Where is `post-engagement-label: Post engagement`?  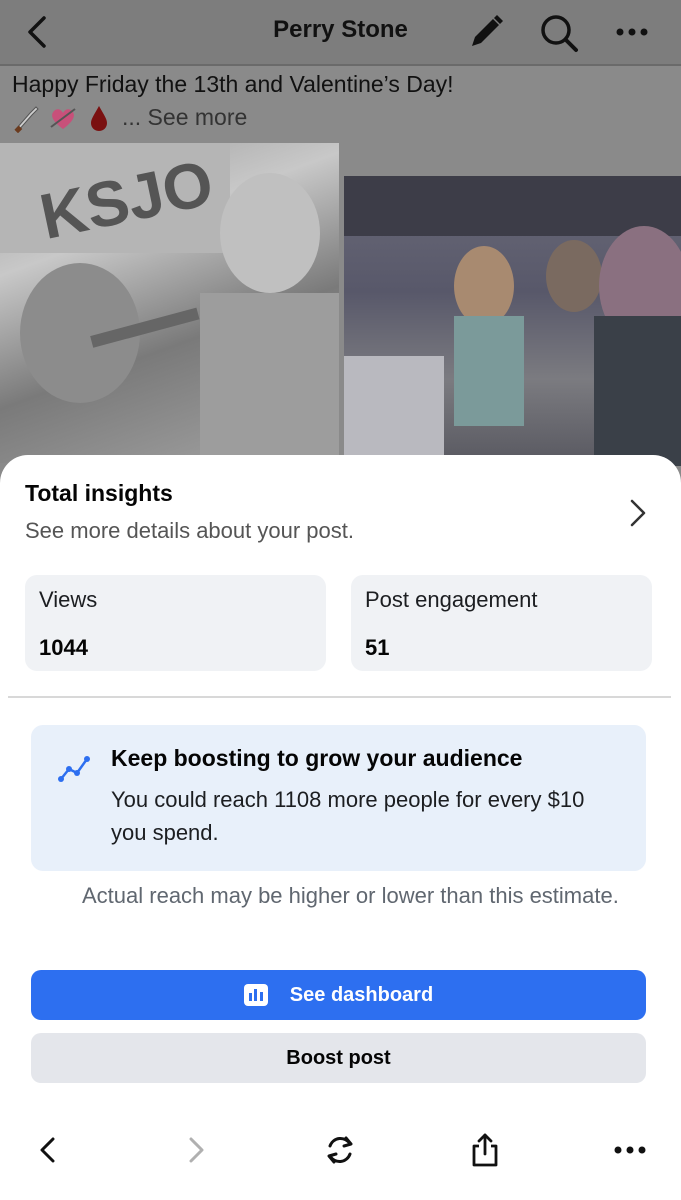 post-engagement-label: Post engagement is located at coordinates (451, 599).